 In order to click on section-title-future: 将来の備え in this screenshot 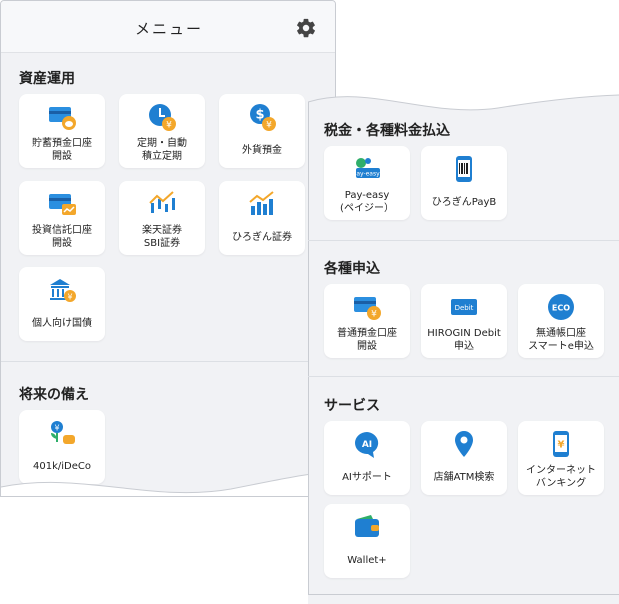, I will do `click(54, 395)`.